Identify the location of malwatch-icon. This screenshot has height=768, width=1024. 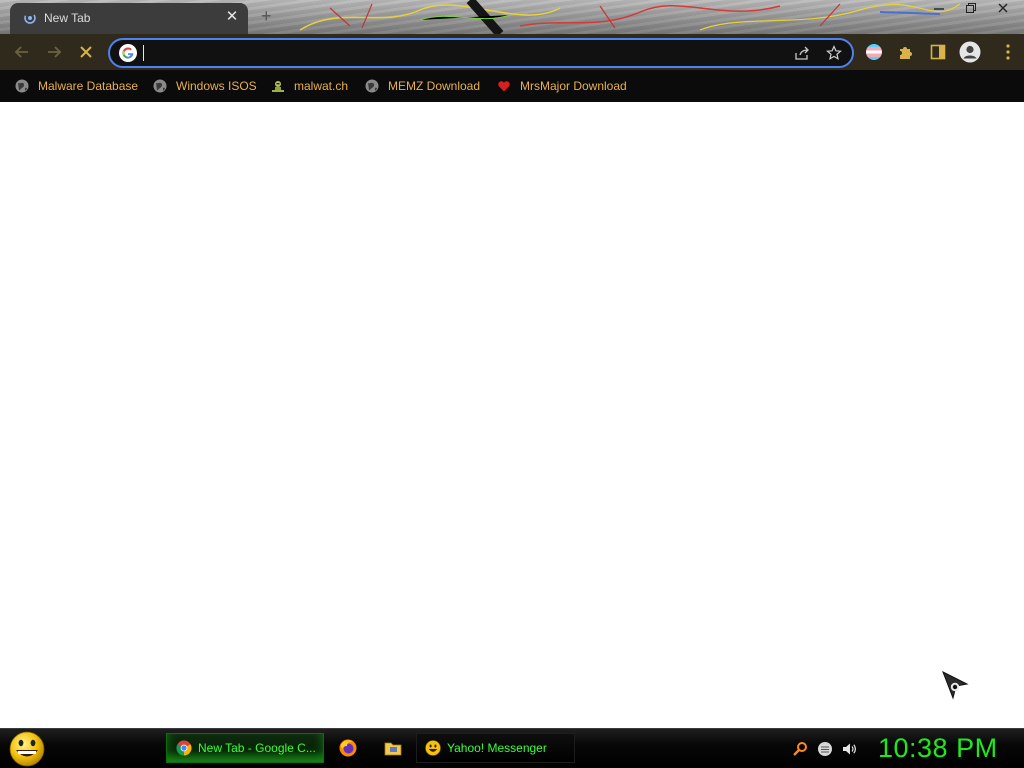
(278, 86).